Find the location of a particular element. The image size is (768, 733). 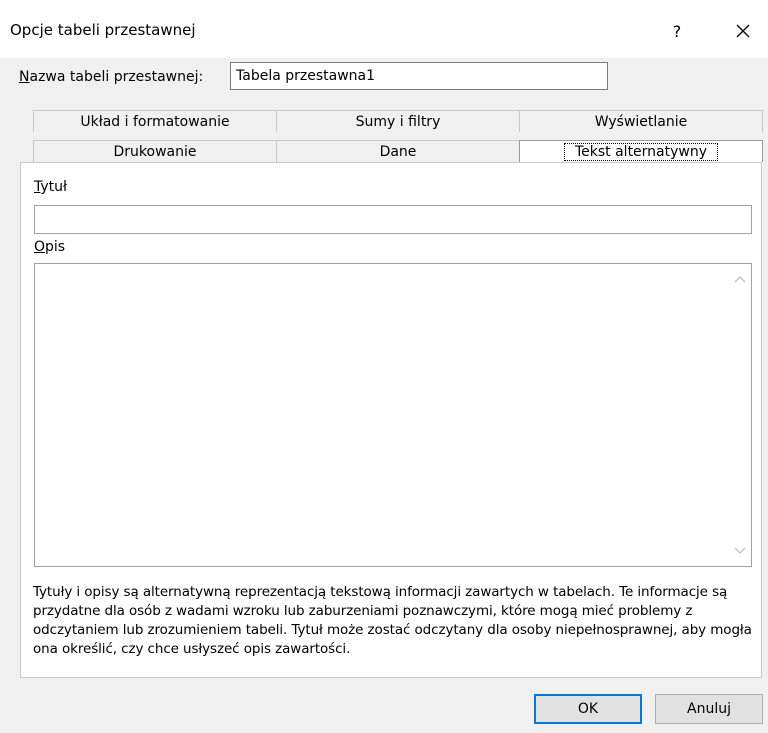

scroll-down-arrow is located at coordinates (740, 551).